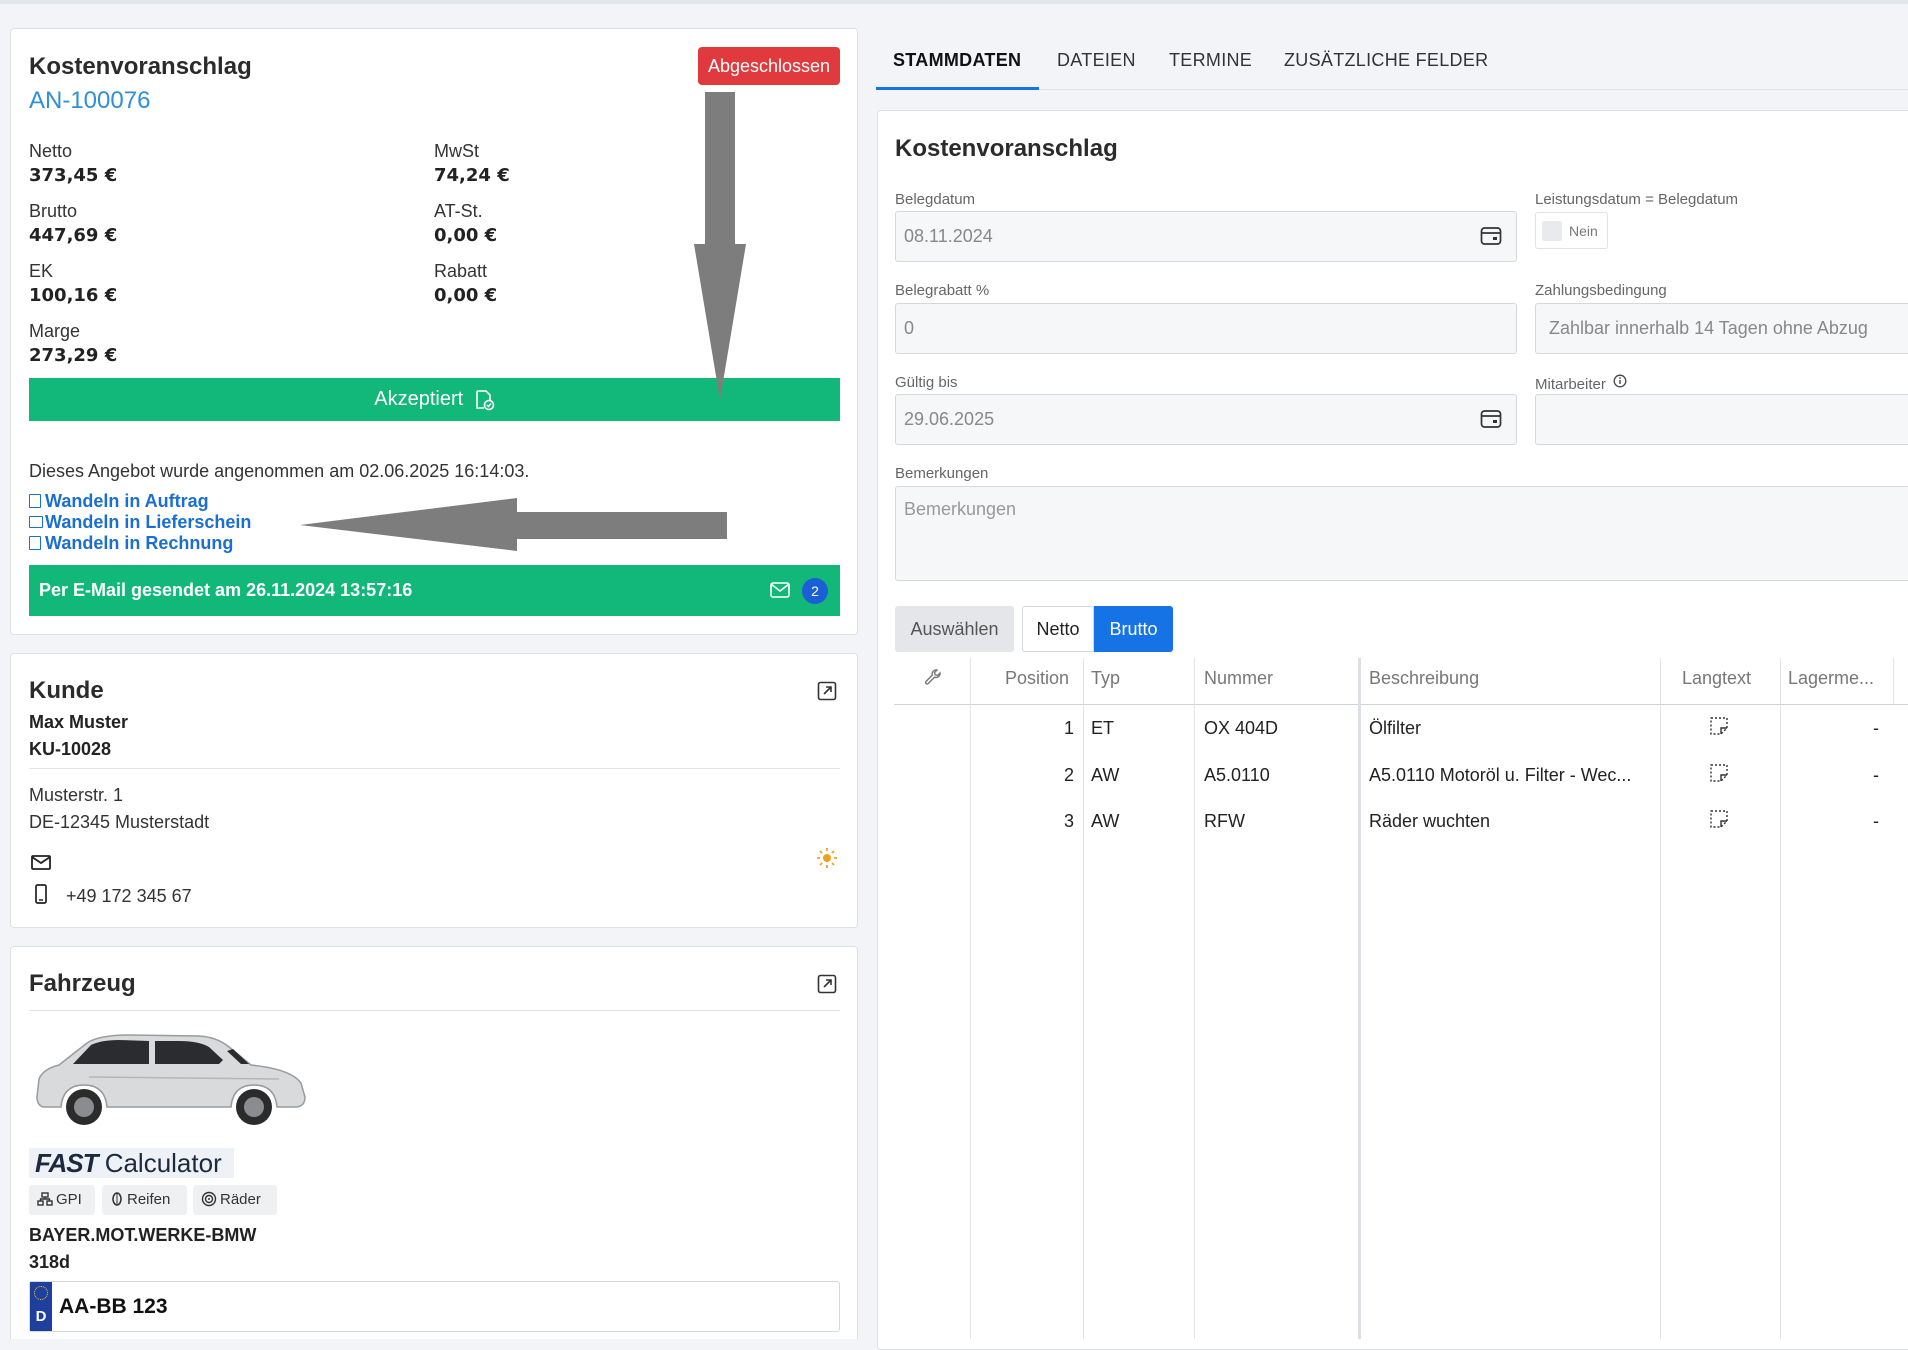  What do you see at coordinates (50, 1262) in the screenshot?
I see `vehicle-model: 318d` at bounding box center [50, 1262].